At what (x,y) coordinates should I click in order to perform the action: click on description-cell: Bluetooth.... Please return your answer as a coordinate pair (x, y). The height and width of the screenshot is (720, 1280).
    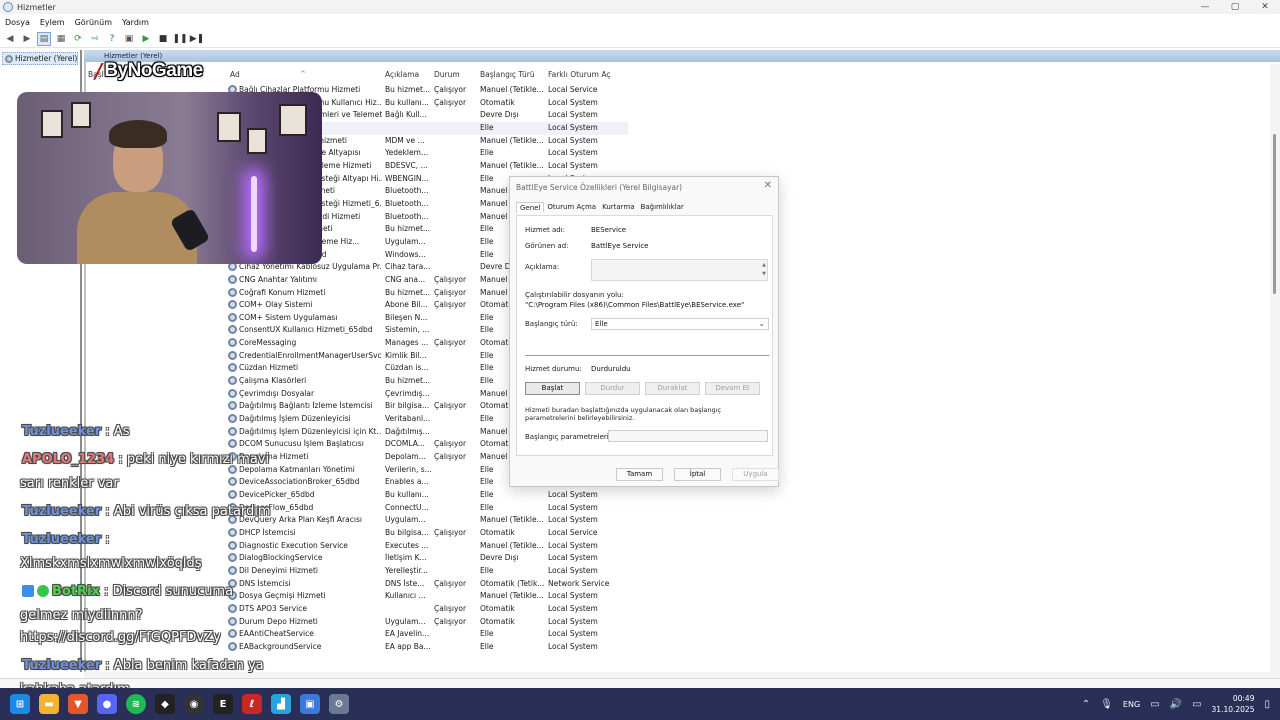
    Looking at the image, I should click on (407, 216).